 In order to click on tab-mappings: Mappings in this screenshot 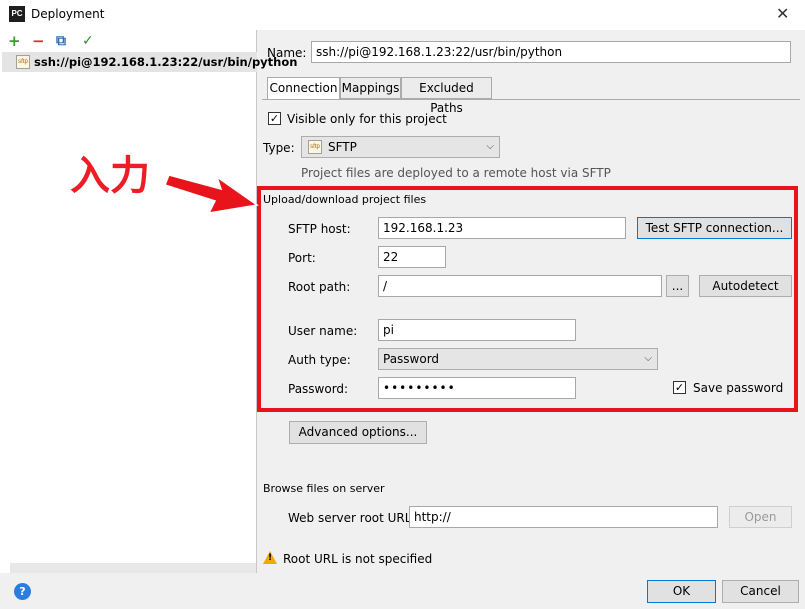, I will do `click(370, 88)`.